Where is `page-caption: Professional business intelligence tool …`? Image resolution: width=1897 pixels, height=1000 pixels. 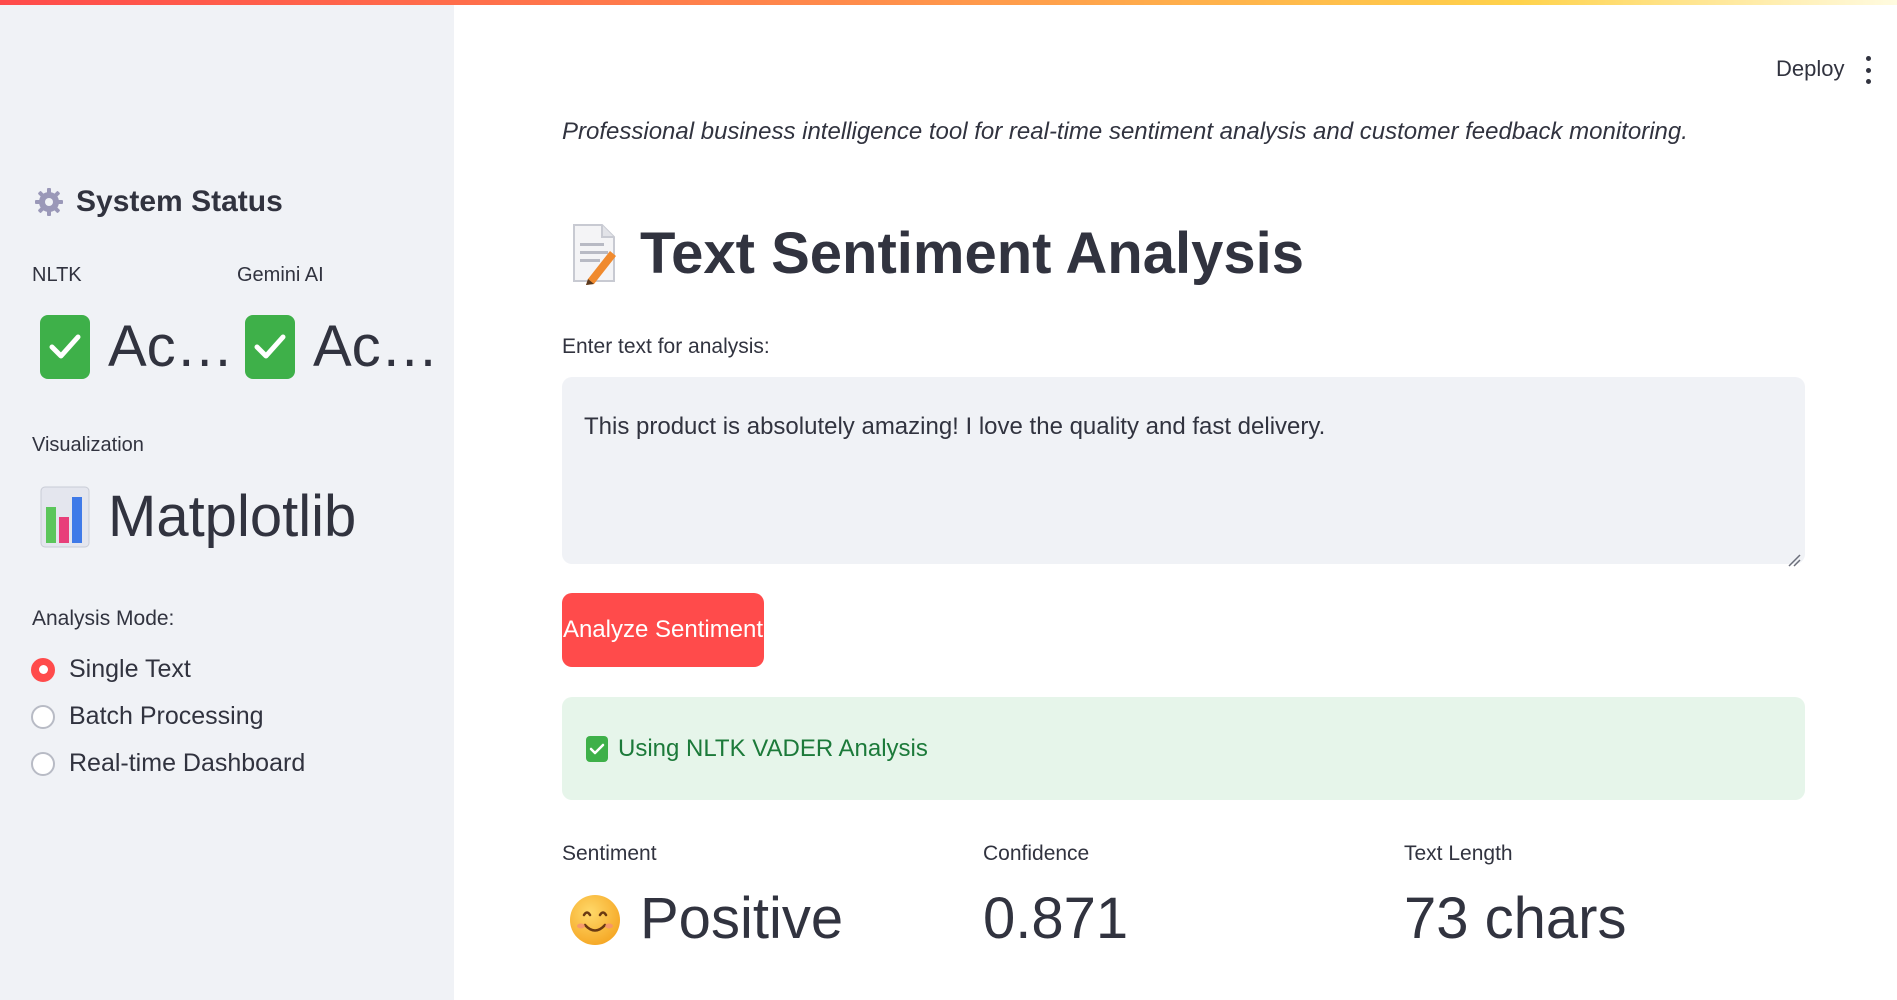 page-caption: Professional business intelligence tool … is located at coordinates (1125, 131).